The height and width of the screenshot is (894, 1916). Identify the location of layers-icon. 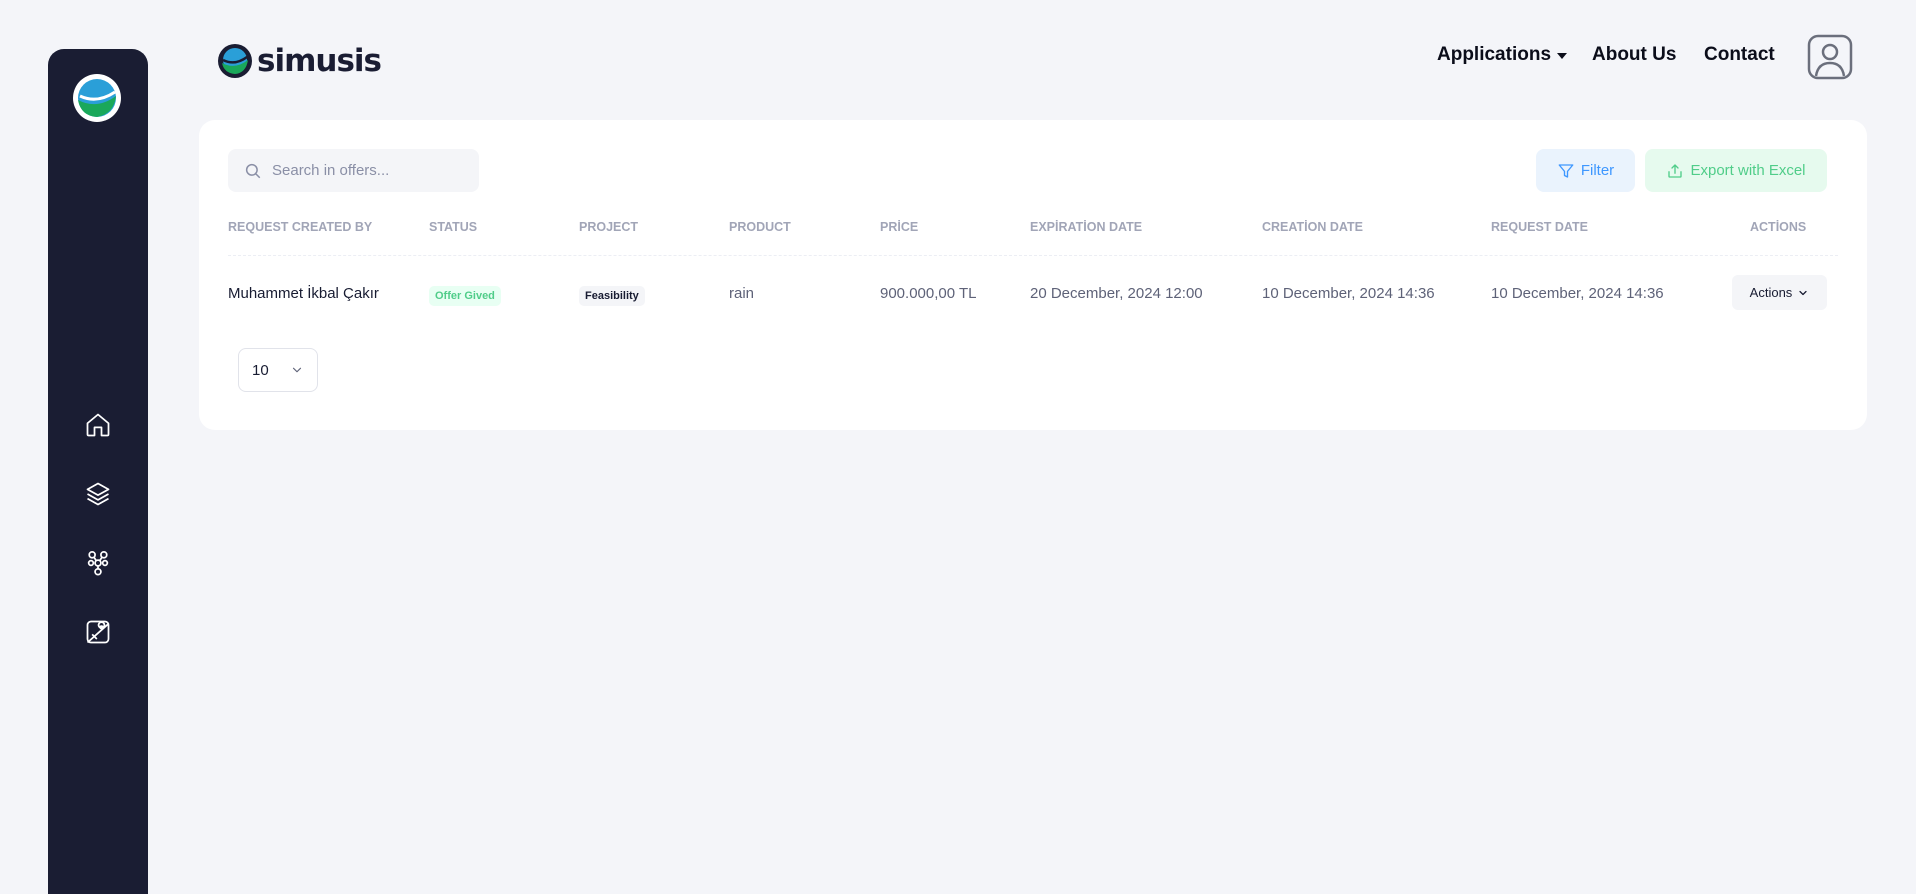
(98, 493).